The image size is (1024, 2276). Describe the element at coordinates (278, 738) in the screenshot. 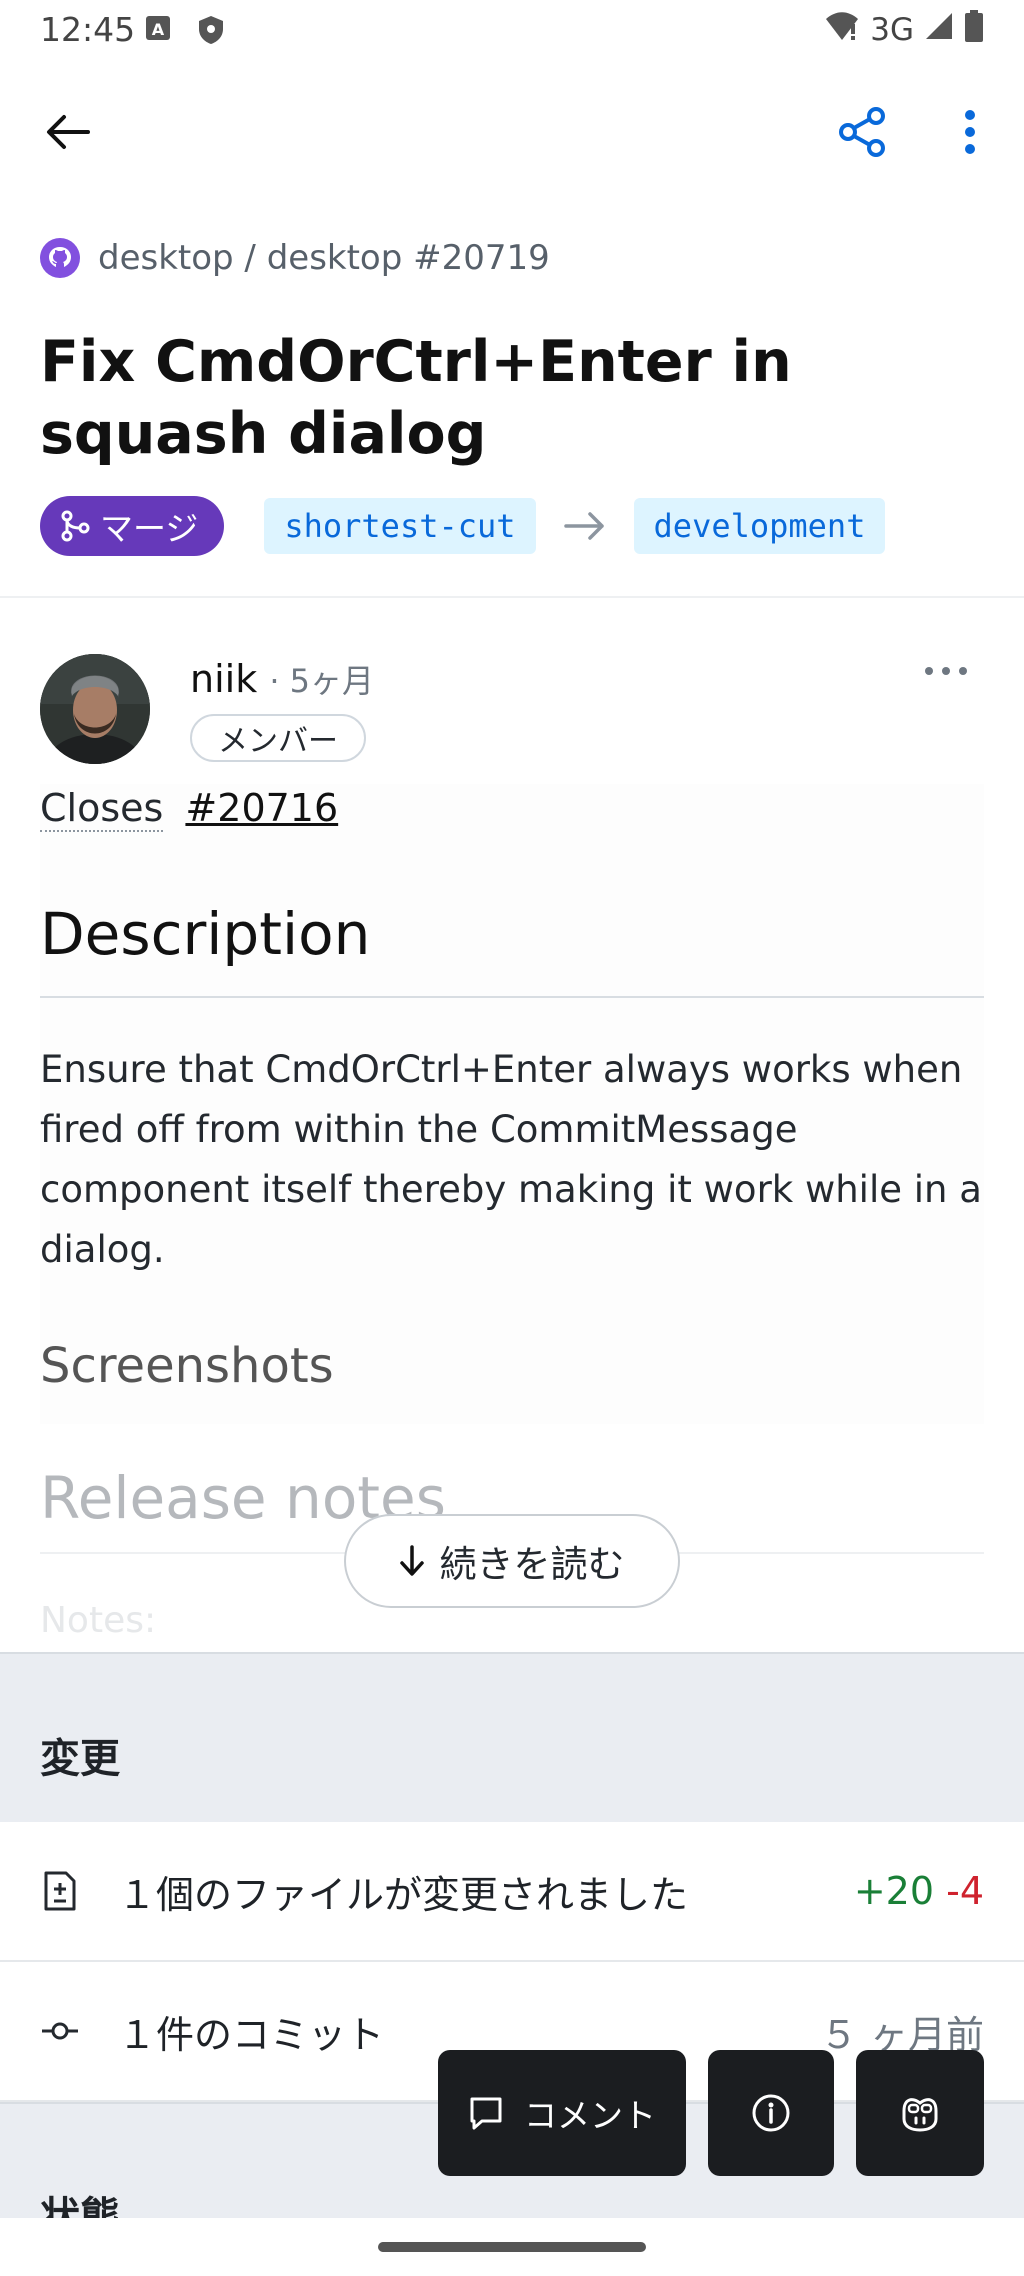

I see `role-badge: メンバー` at that location.